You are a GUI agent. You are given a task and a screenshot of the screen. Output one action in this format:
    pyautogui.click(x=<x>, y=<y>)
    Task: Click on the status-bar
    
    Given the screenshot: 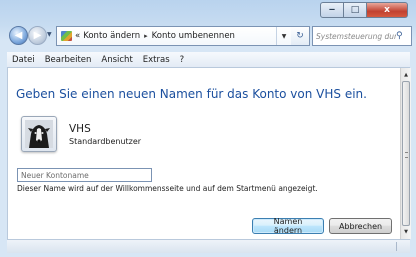 What is the action you would take?
    pyautogui.click(x=208, y=246)
    